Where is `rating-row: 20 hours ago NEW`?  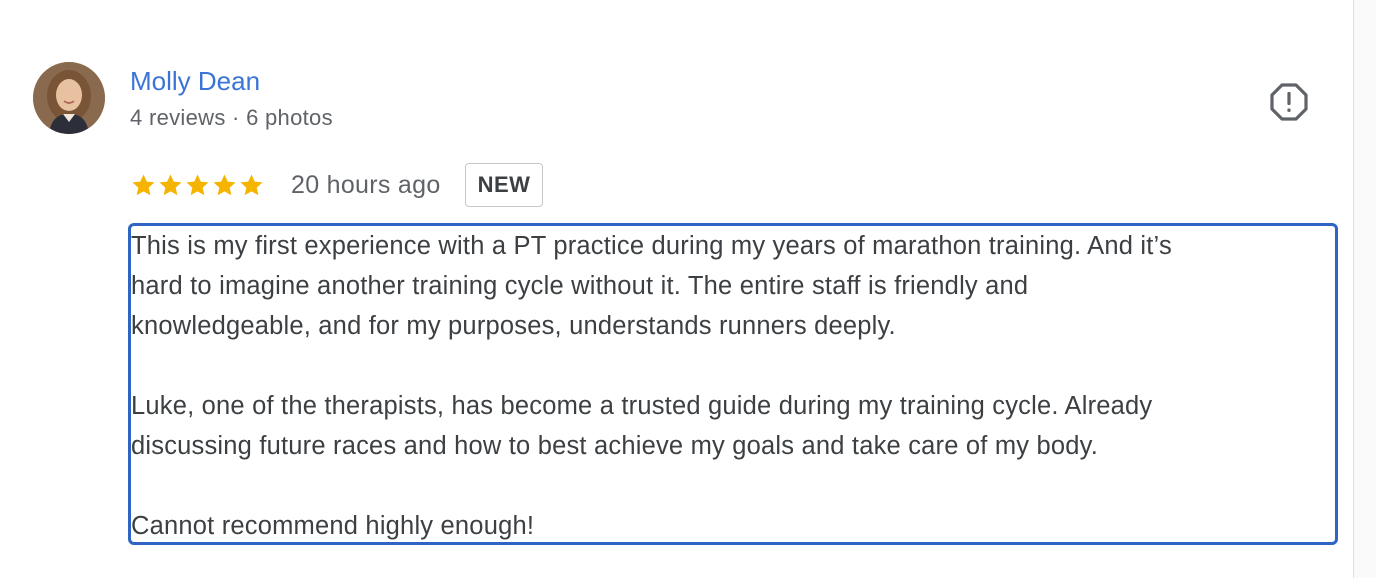 rating-row: 20 hours ago NEW is located at coordinates (337, 185).